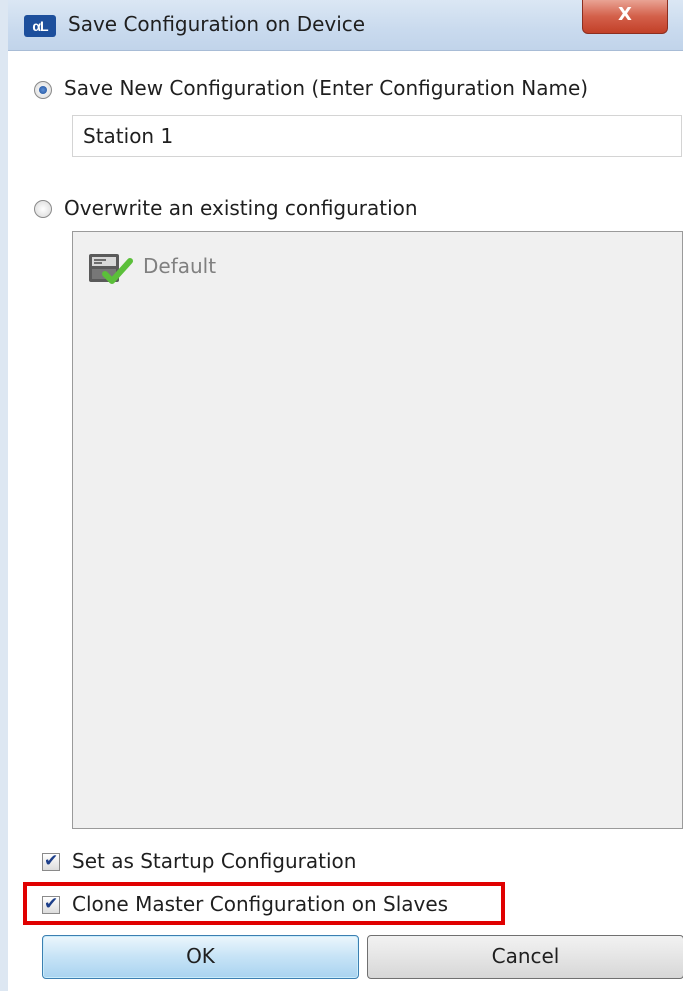 The width and height of the screenshot is (683, 991). Describe the element at coordinates (264, 903) in the screenshot. I see `highlight-annotation` at that location.